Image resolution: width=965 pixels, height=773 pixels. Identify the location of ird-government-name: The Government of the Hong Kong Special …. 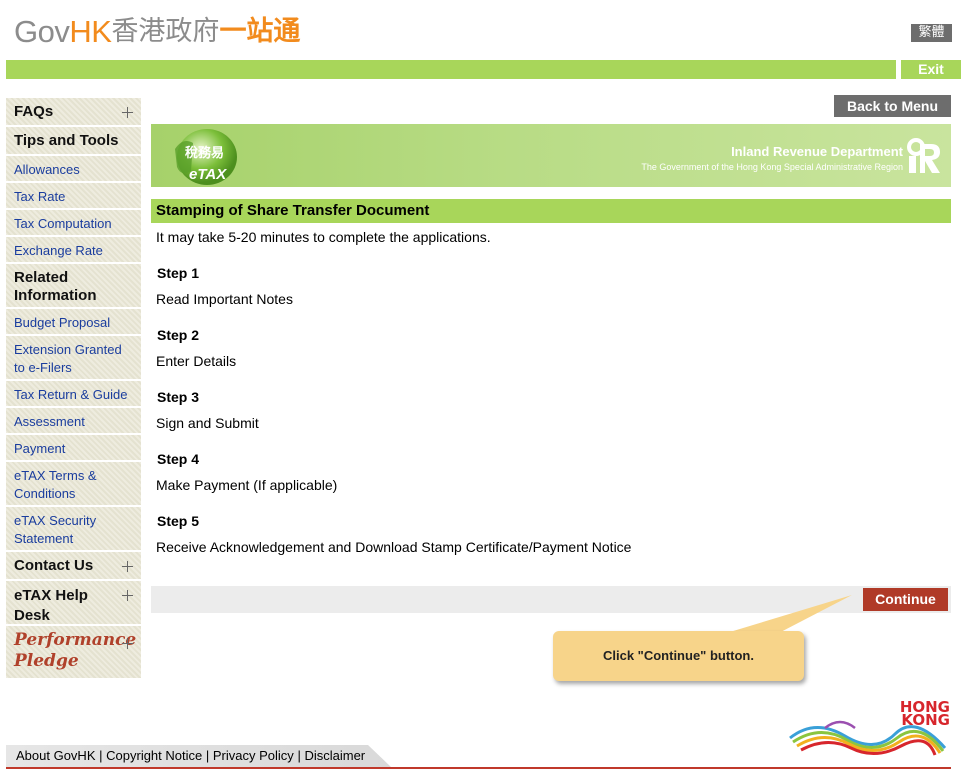
(772, 167).